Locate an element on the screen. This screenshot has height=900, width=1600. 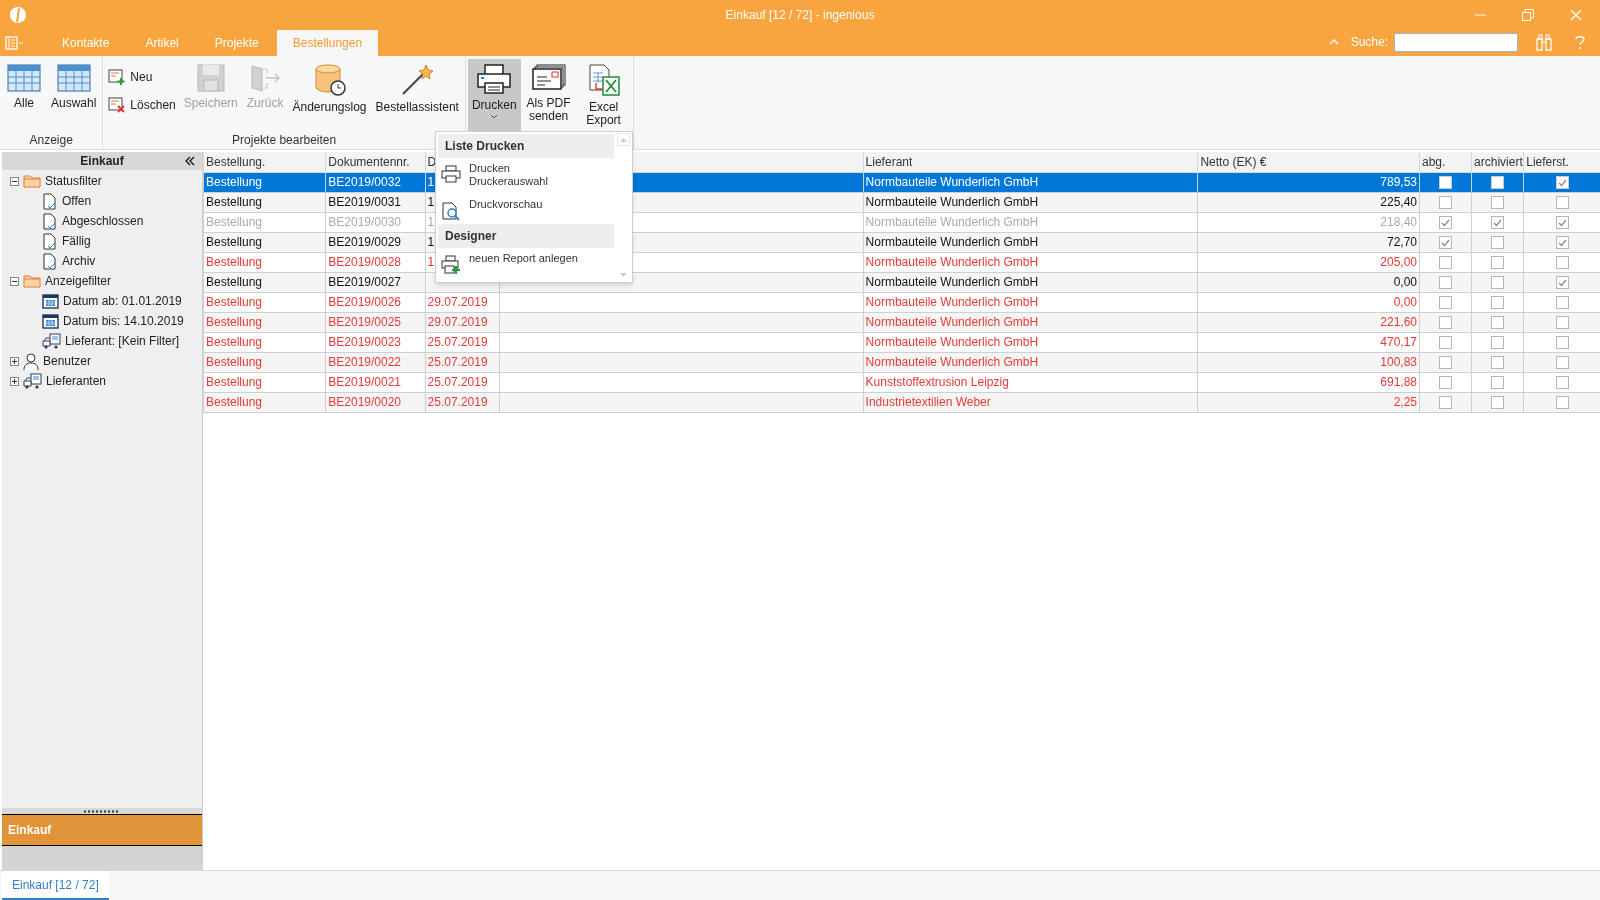
table-cell: 221,60 is located at coordinates (1398, 322).